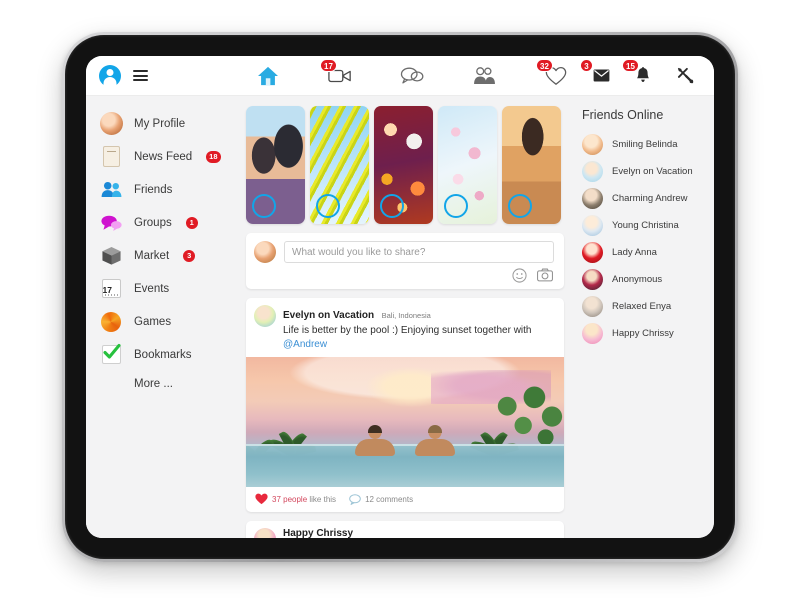  Describe the element at coordinates (328, 315) in the screenshot. I see `post-author-name: Evelyn on Vacation` at that location.